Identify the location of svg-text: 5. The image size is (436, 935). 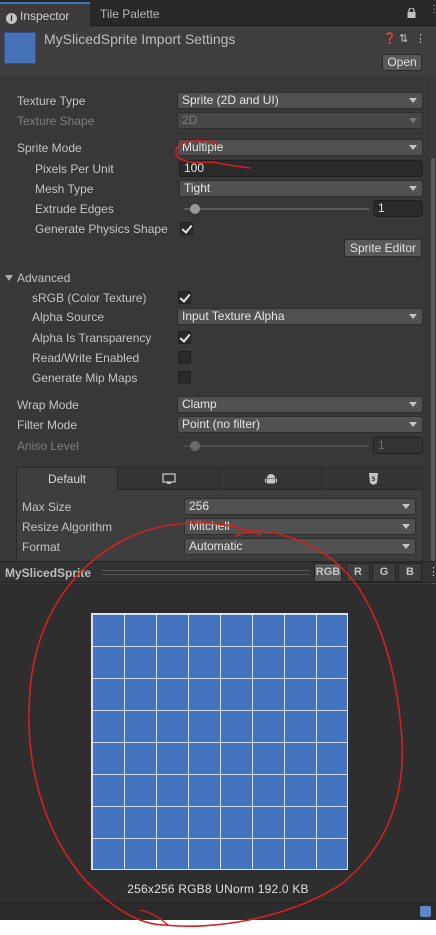
(373, 479).